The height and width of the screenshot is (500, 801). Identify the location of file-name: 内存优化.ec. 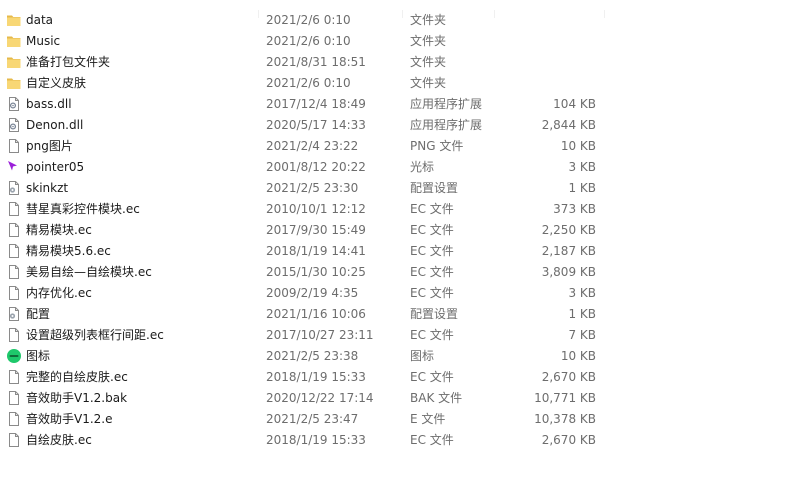
(141, 293).